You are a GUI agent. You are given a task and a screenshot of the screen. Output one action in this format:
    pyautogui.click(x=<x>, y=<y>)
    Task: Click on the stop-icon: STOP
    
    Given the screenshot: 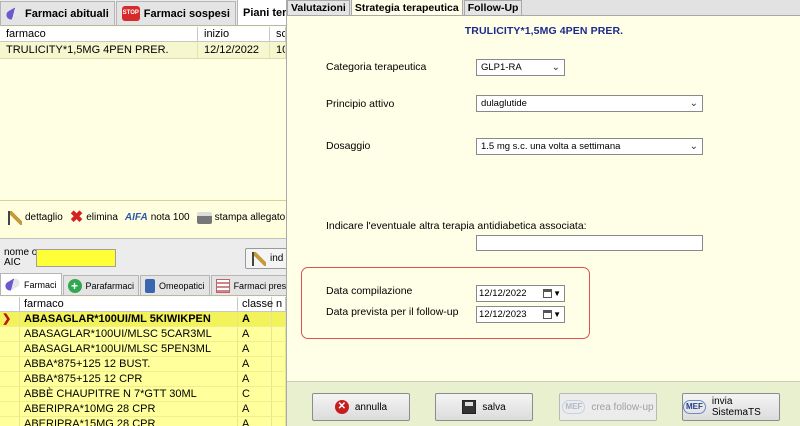 What is the action you would take?
    pyautogui.click(x=130, y=13)
    